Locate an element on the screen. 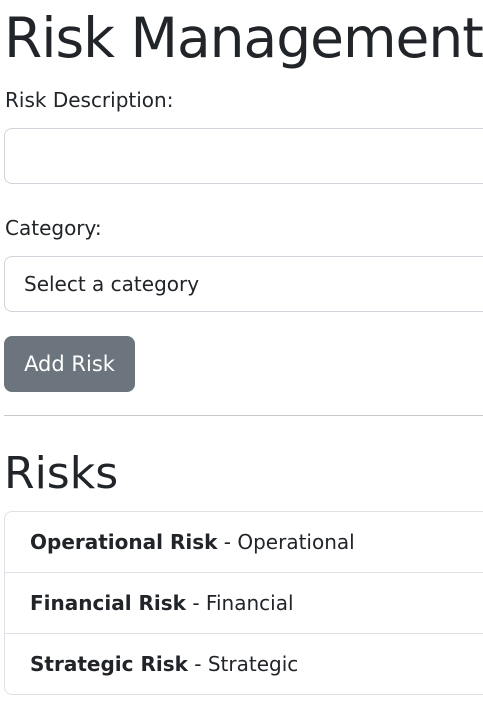  add-risk-button: Add Risk is located at coordinates (69, 364).